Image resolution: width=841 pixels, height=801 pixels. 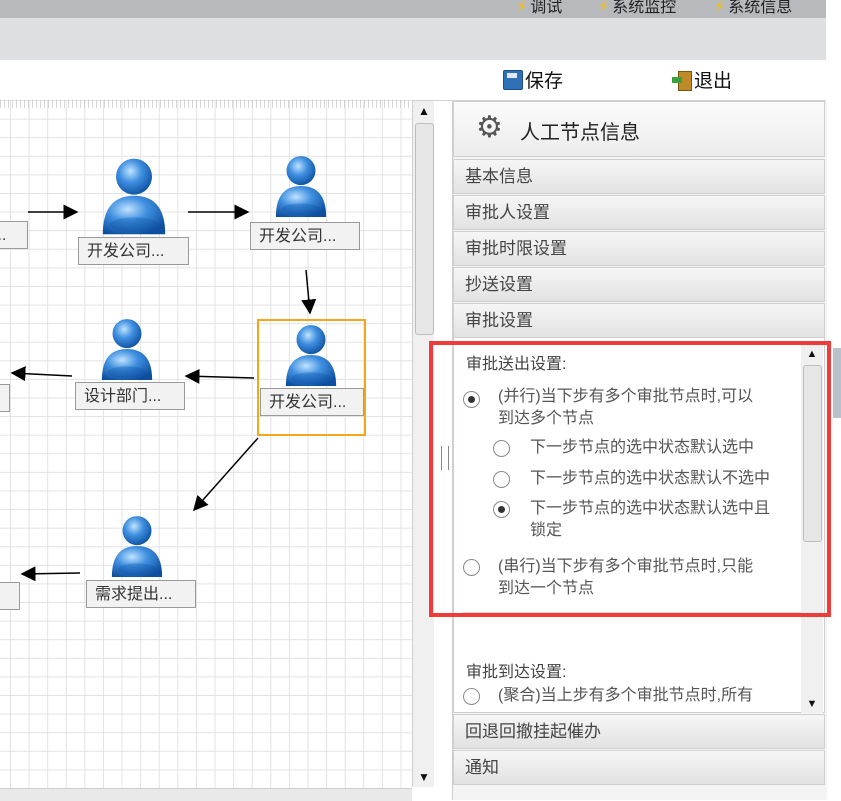 What do you see at coordinates (489, 127) in the screenshot?
I see `gear-icon: ⚙` at bounding box center [489, 127].